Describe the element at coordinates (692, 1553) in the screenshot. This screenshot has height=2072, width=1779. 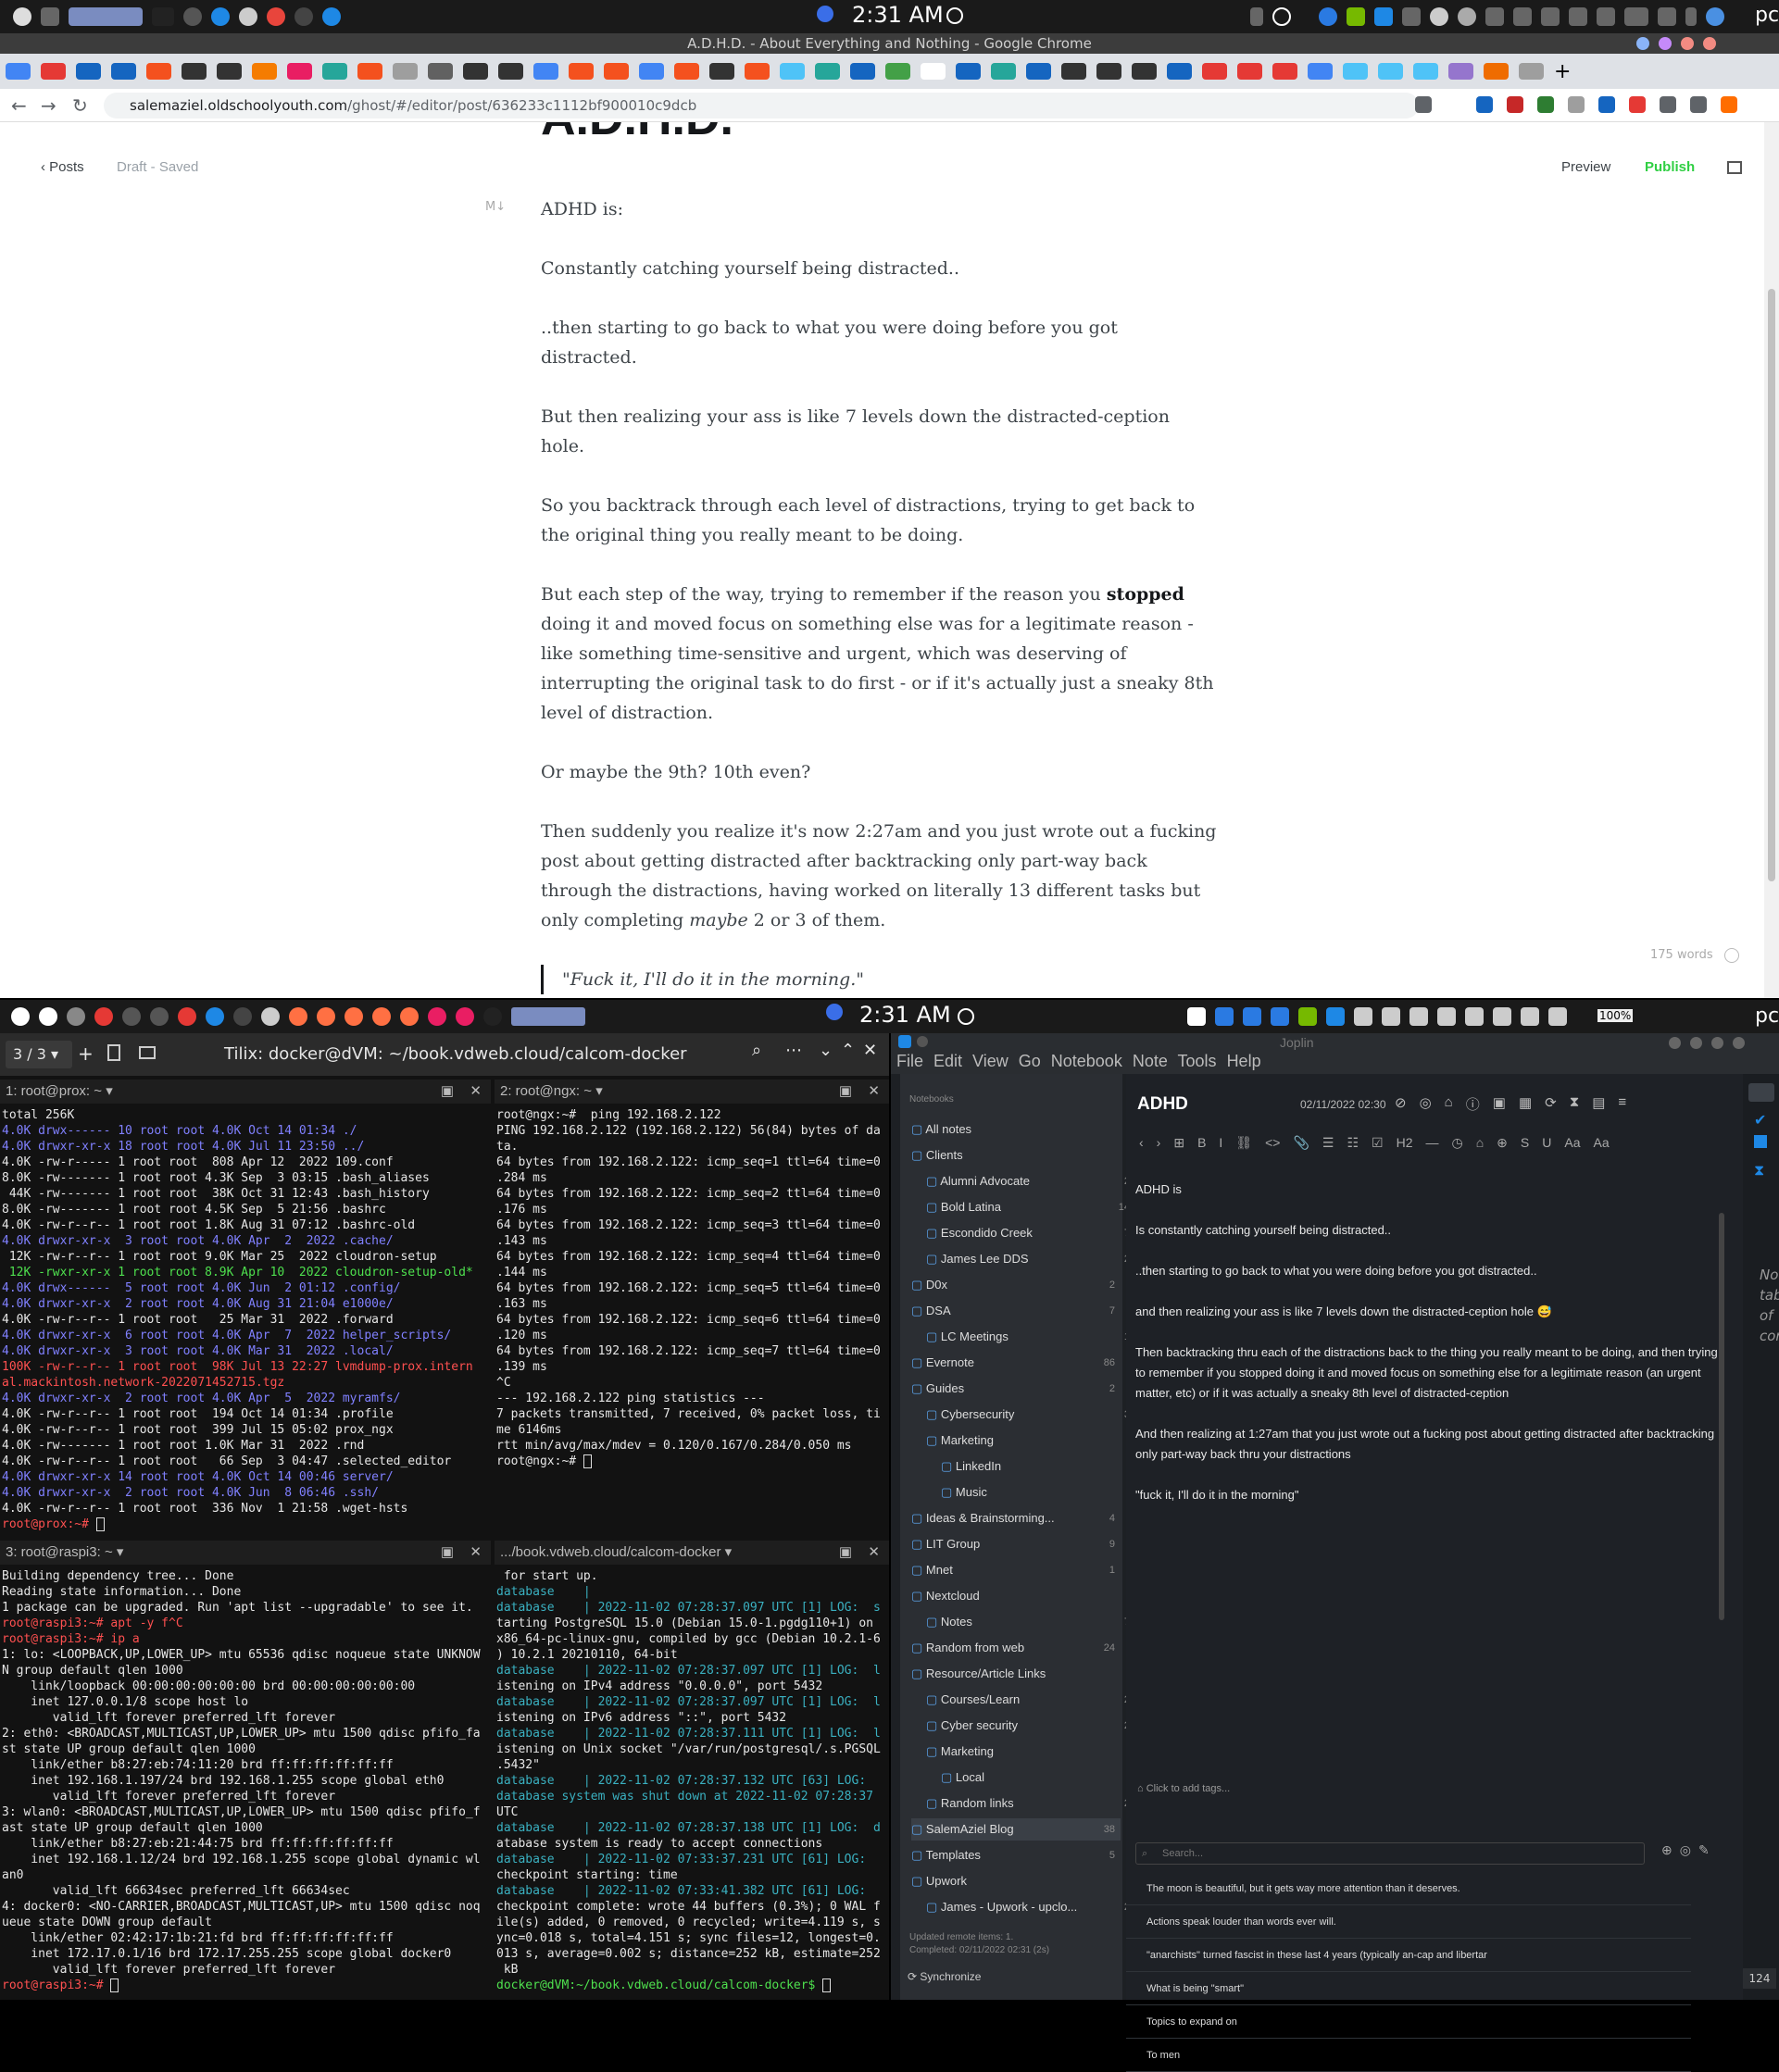
I see `pane-header: .../book.vdweb.cloud/calcom-docker ▾ ▣ ✕` at that location.